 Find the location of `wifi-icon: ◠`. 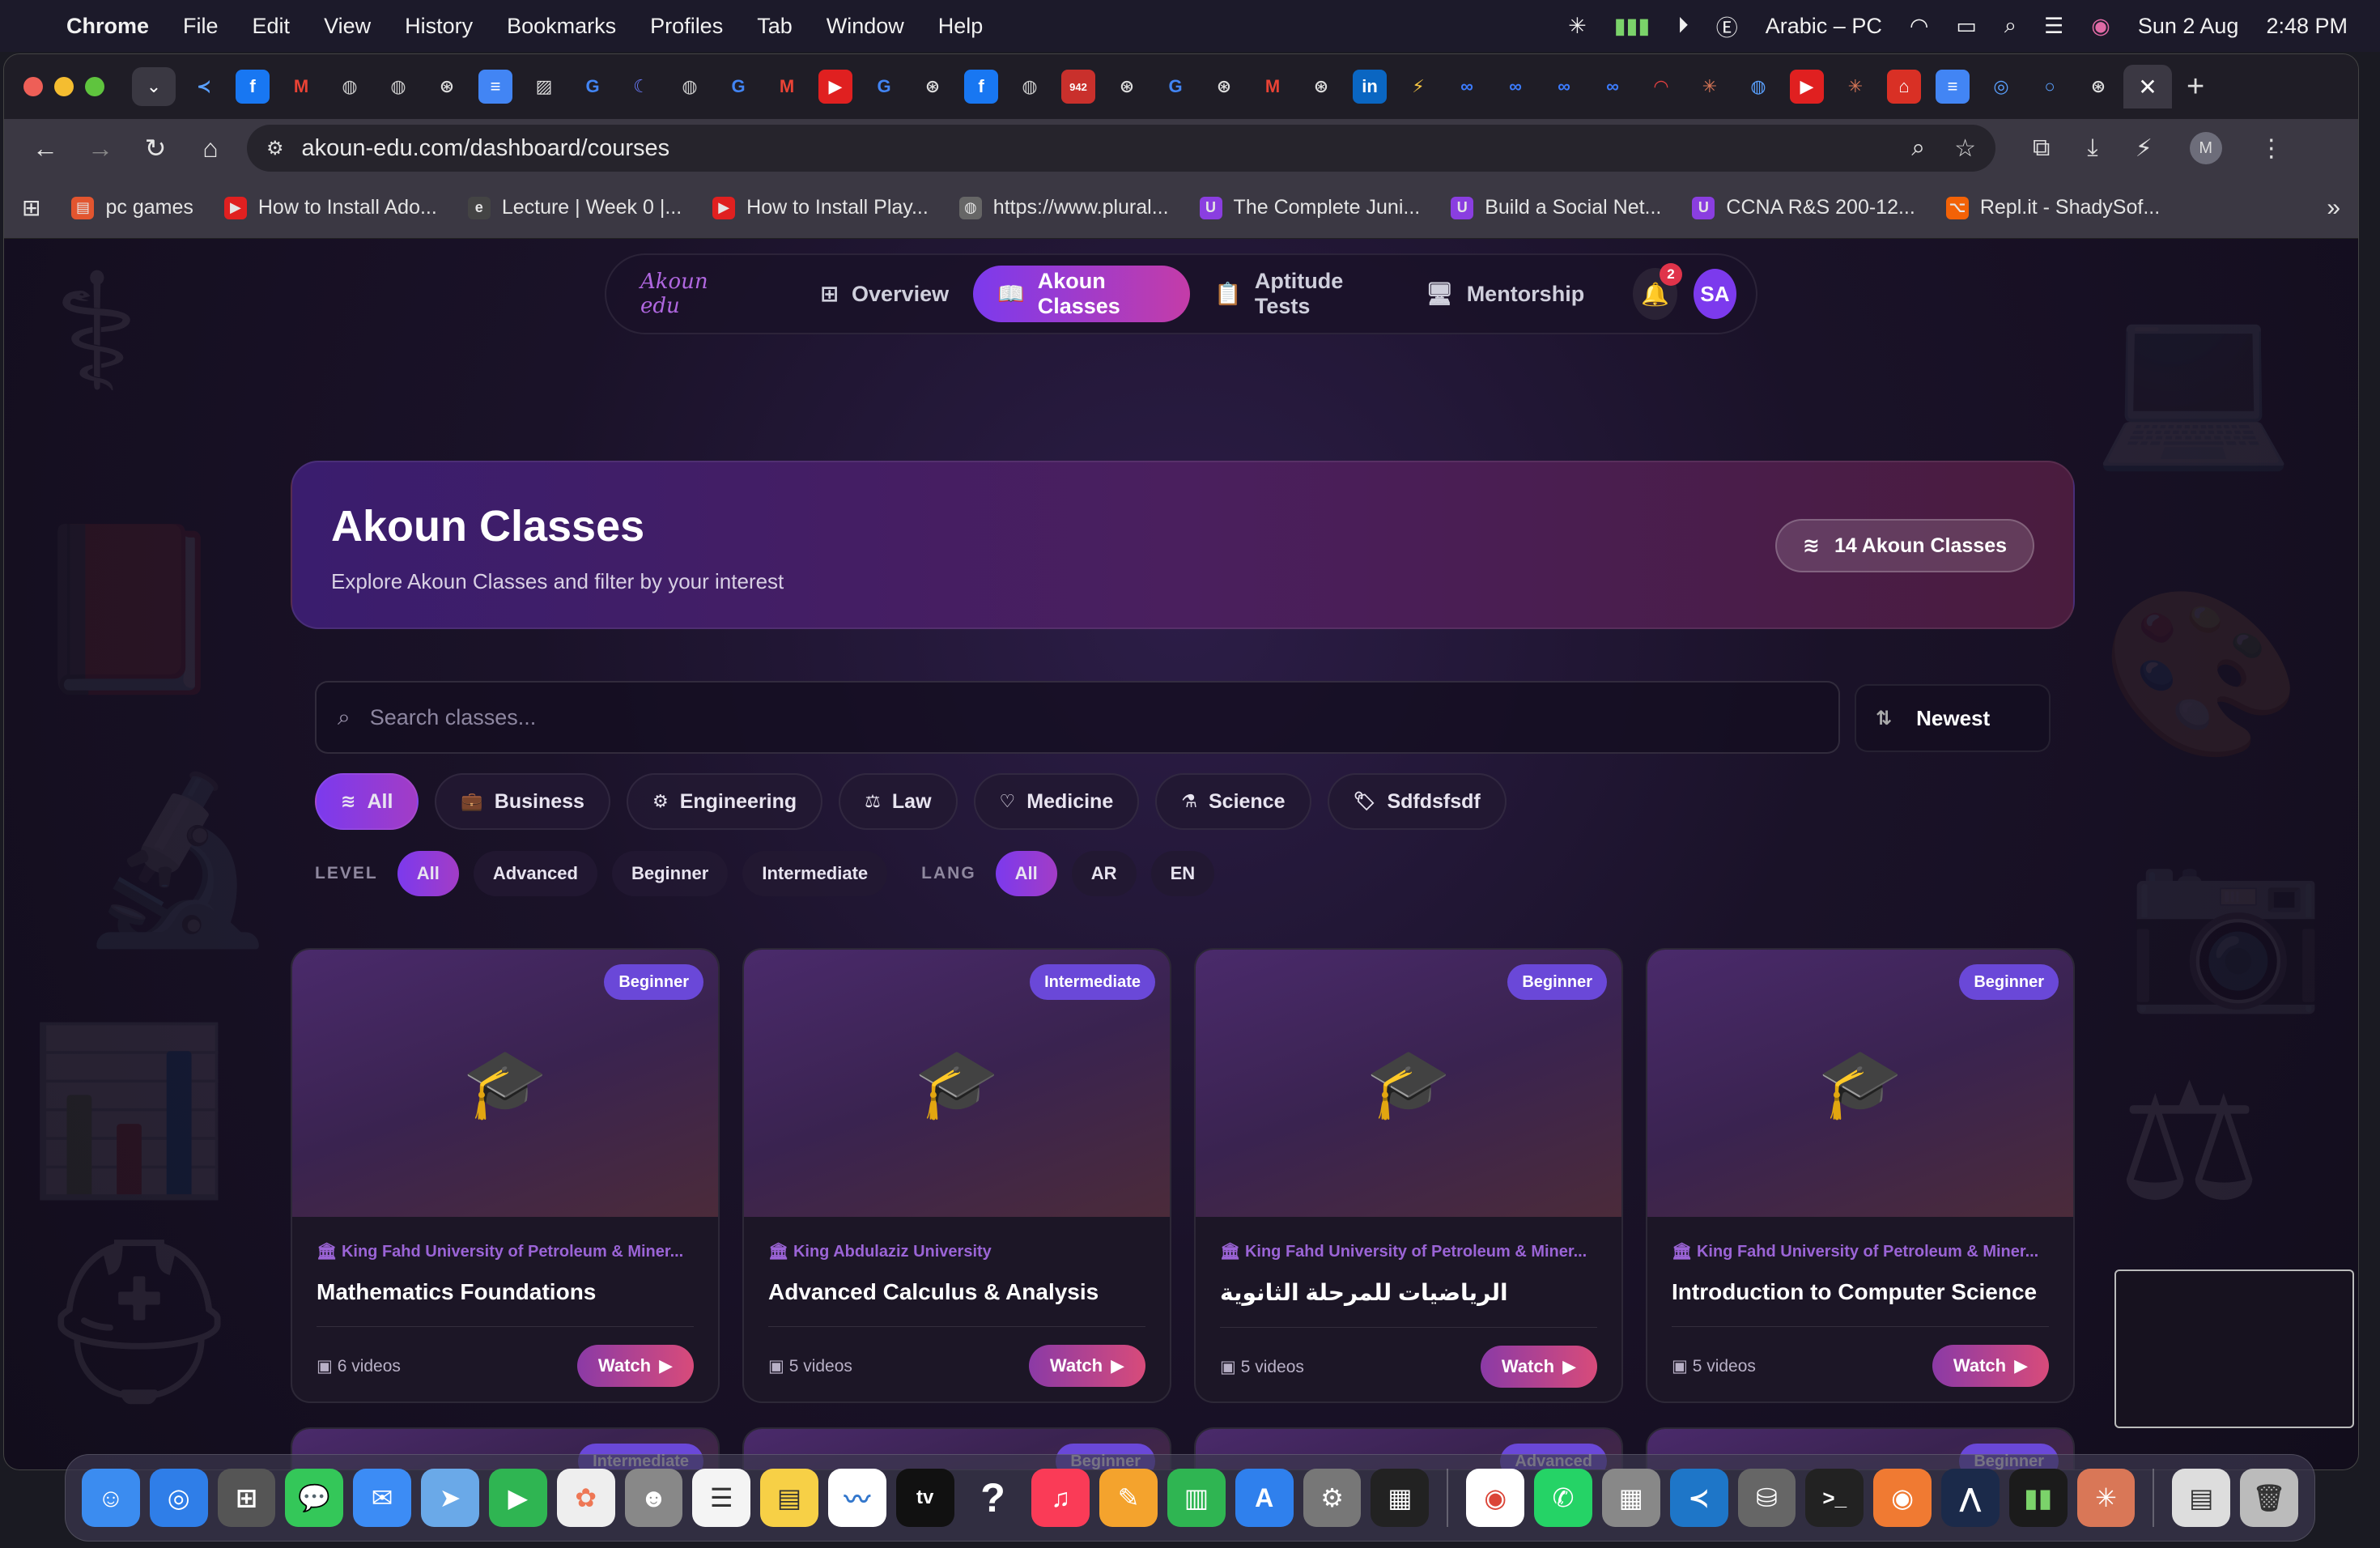

wifi-icon: ◠ is located at coordinates (1920, 27).